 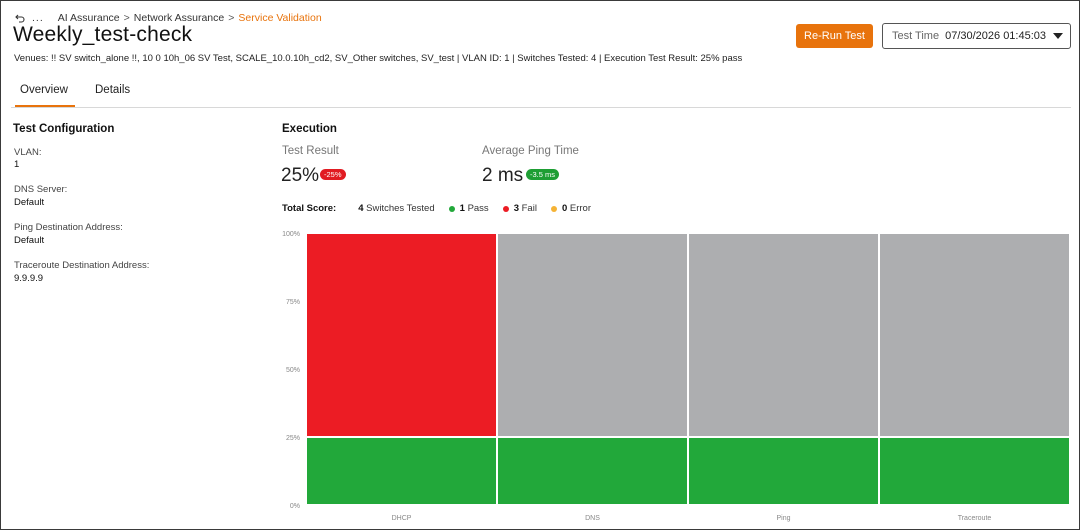 I want to click on test-result-value: 25%, so click(x=300, y=175).